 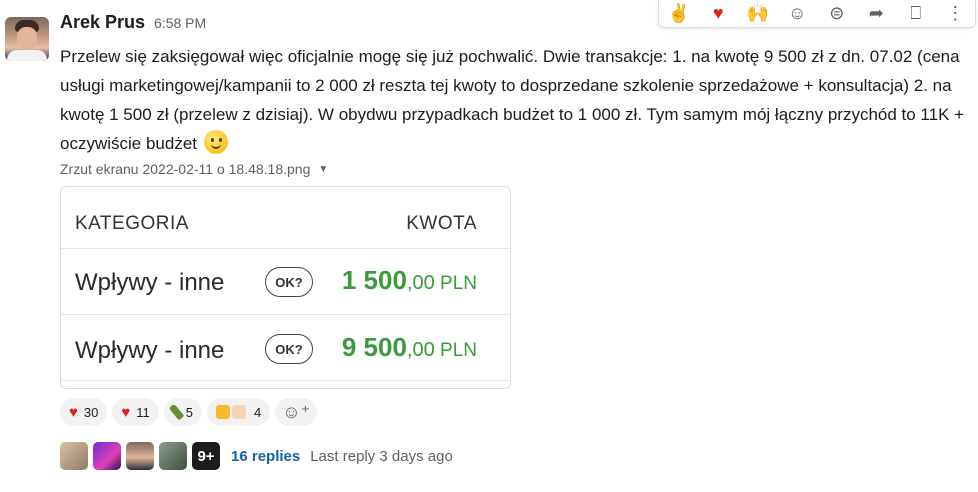 I want to click on message-actions-toolbar: ✌ ♥ 🙌 ☺ ⊜ ➦ ⎕ ⋮, so click(x=817, y=14).